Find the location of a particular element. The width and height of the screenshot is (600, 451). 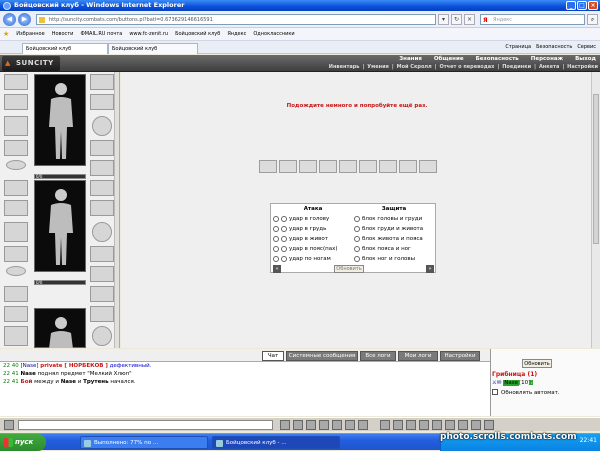

dropdown-icon: ▾ is located at coordinates (443, 19).